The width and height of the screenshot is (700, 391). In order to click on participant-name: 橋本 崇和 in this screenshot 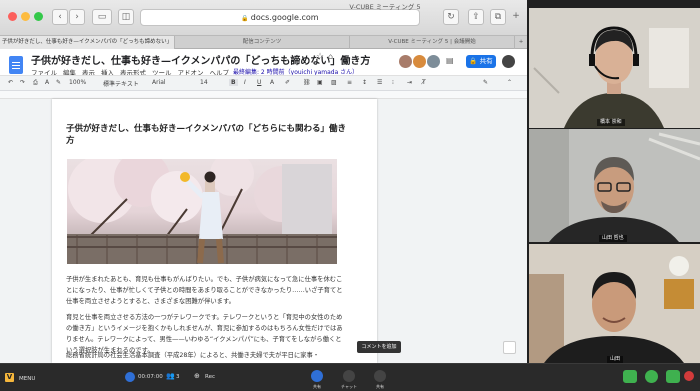, I will do `click(611, 122)`.